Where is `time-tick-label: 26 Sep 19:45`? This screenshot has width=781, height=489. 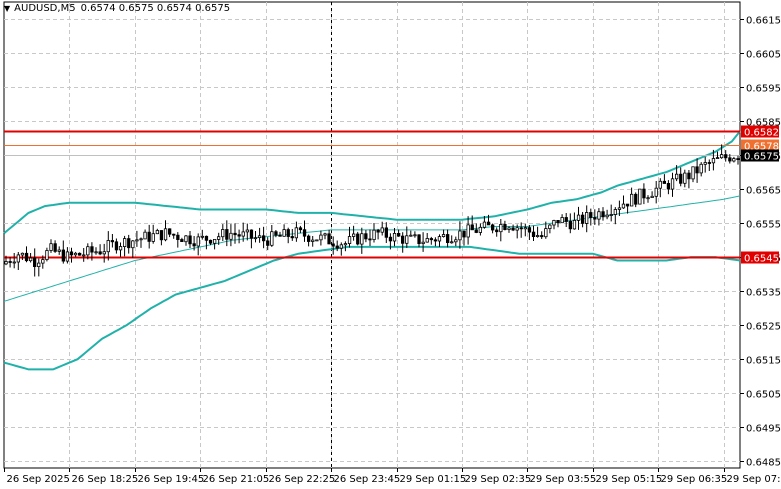 time-tick-label: 26 Sep 19:45 is located at coordinates (171, 479).